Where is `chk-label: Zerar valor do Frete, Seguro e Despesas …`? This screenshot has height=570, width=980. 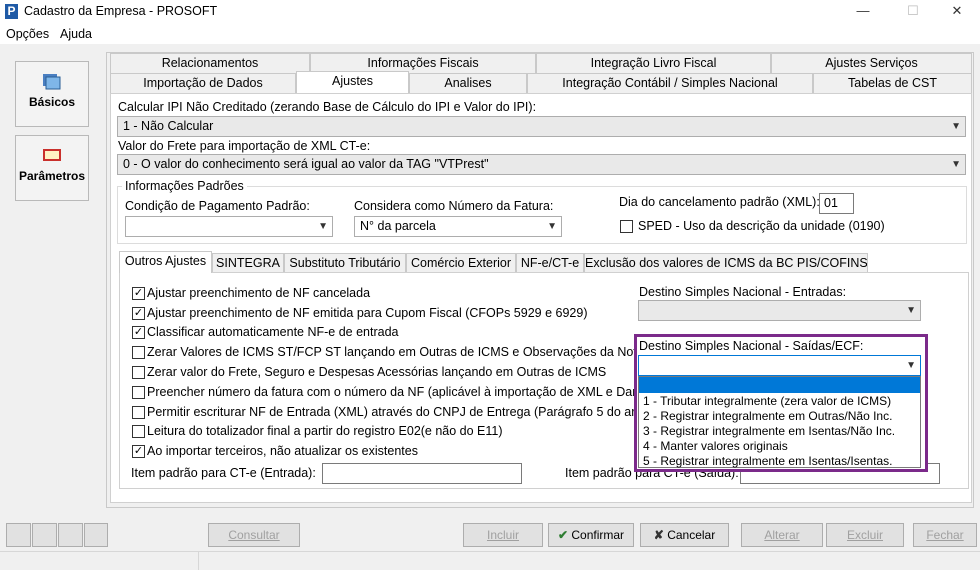
chk-label: Zerar valor do Frete, Seguro e Despesas … is located at coordinates (377, 372).